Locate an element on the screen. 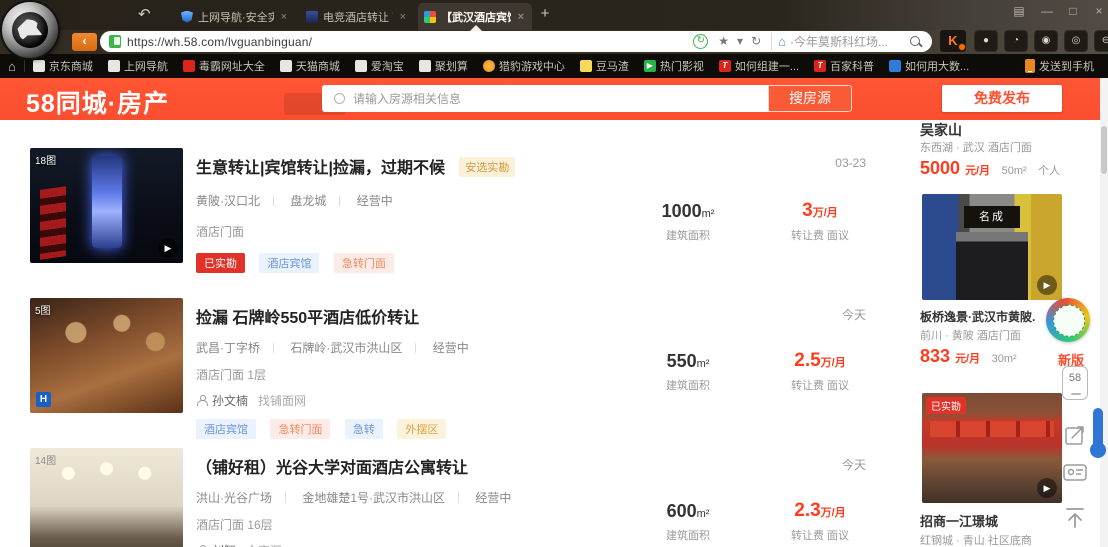  chevron-down-icon: ▾ is located at coordinates (740, 41).